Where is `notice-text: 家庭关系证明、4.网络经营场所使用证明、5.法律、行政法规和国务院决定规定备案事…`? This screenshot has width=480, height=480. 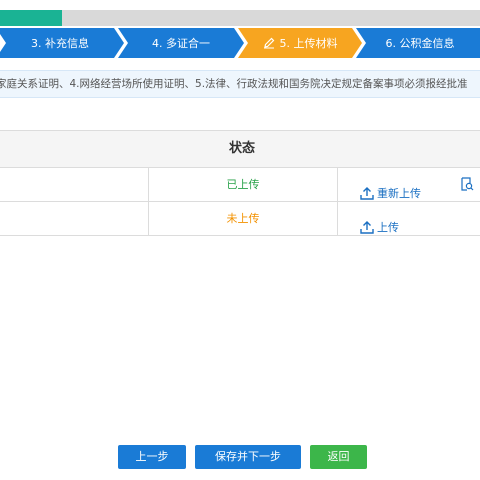
notice-text: 家庭关系证明、4.网络经营场所使用证明、5.法律、行政法规和国务院决定规定备案事… is located at coordinates (234, 84).